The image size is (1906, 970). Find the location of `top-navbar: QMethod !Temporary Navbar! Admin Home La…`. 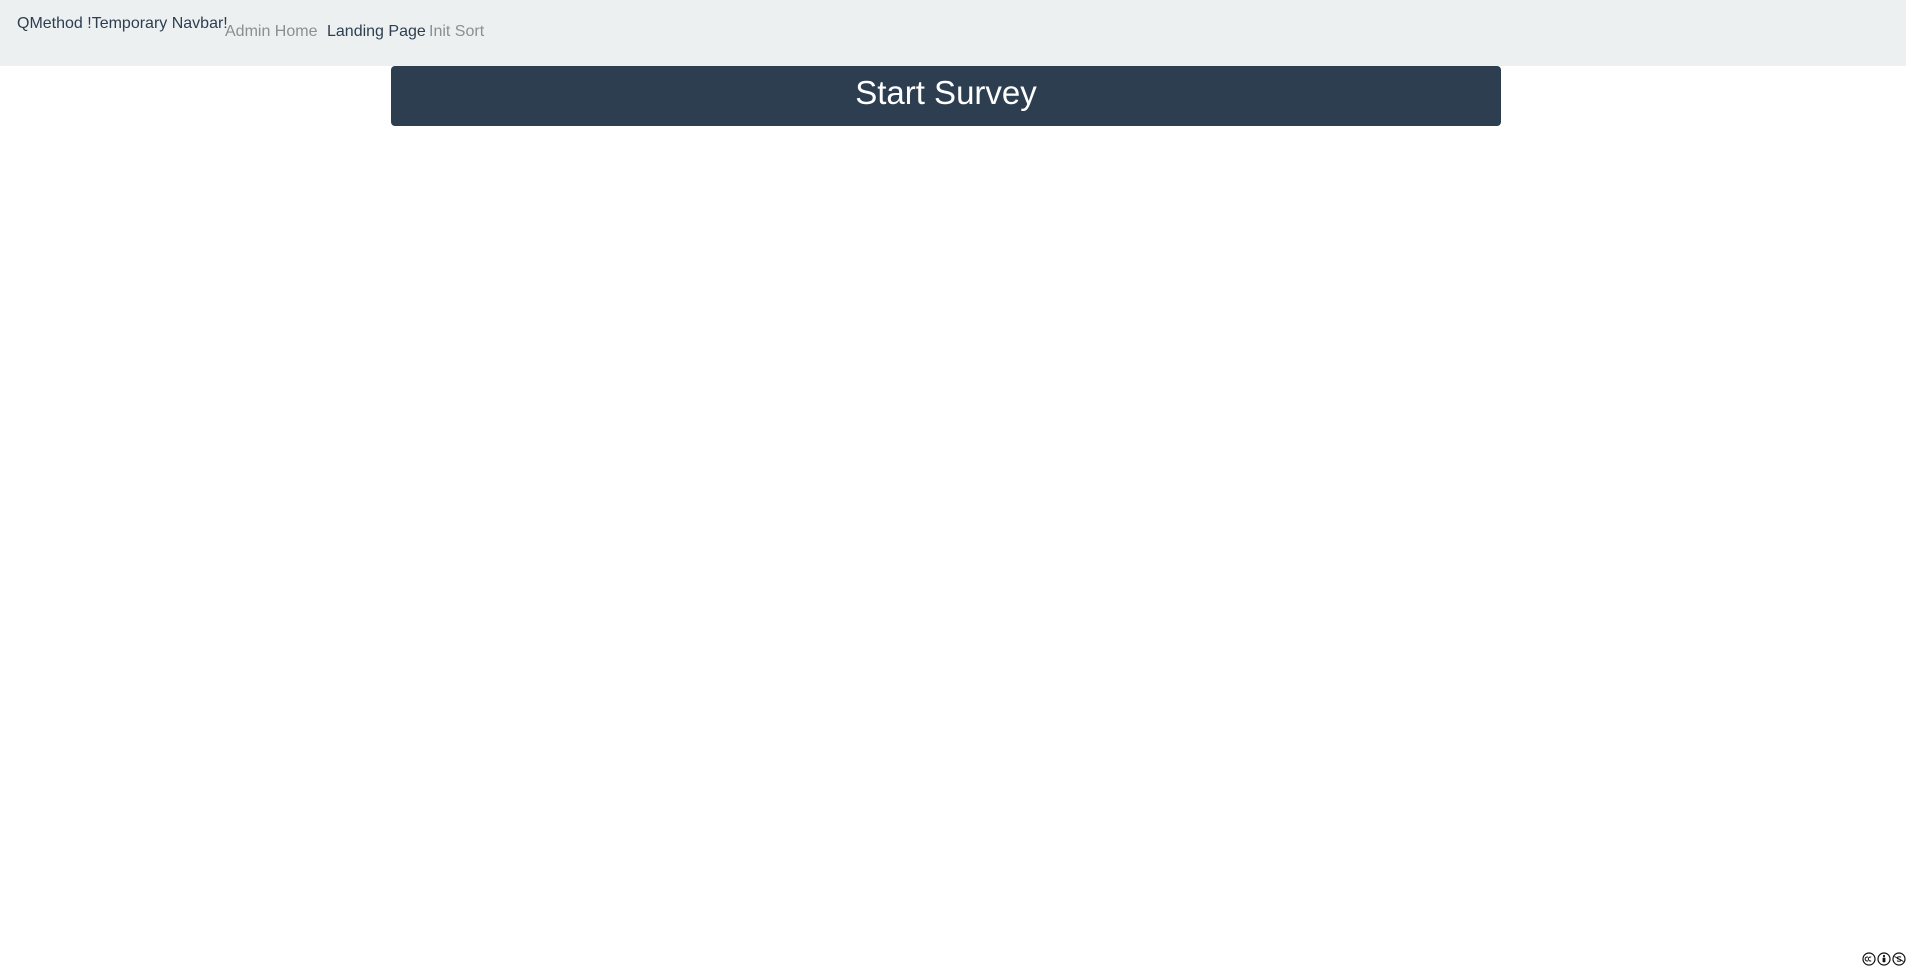

top-navbar: QMethod !Temporary Navbar! Admin Home La… is located at coordinates (953, 33).